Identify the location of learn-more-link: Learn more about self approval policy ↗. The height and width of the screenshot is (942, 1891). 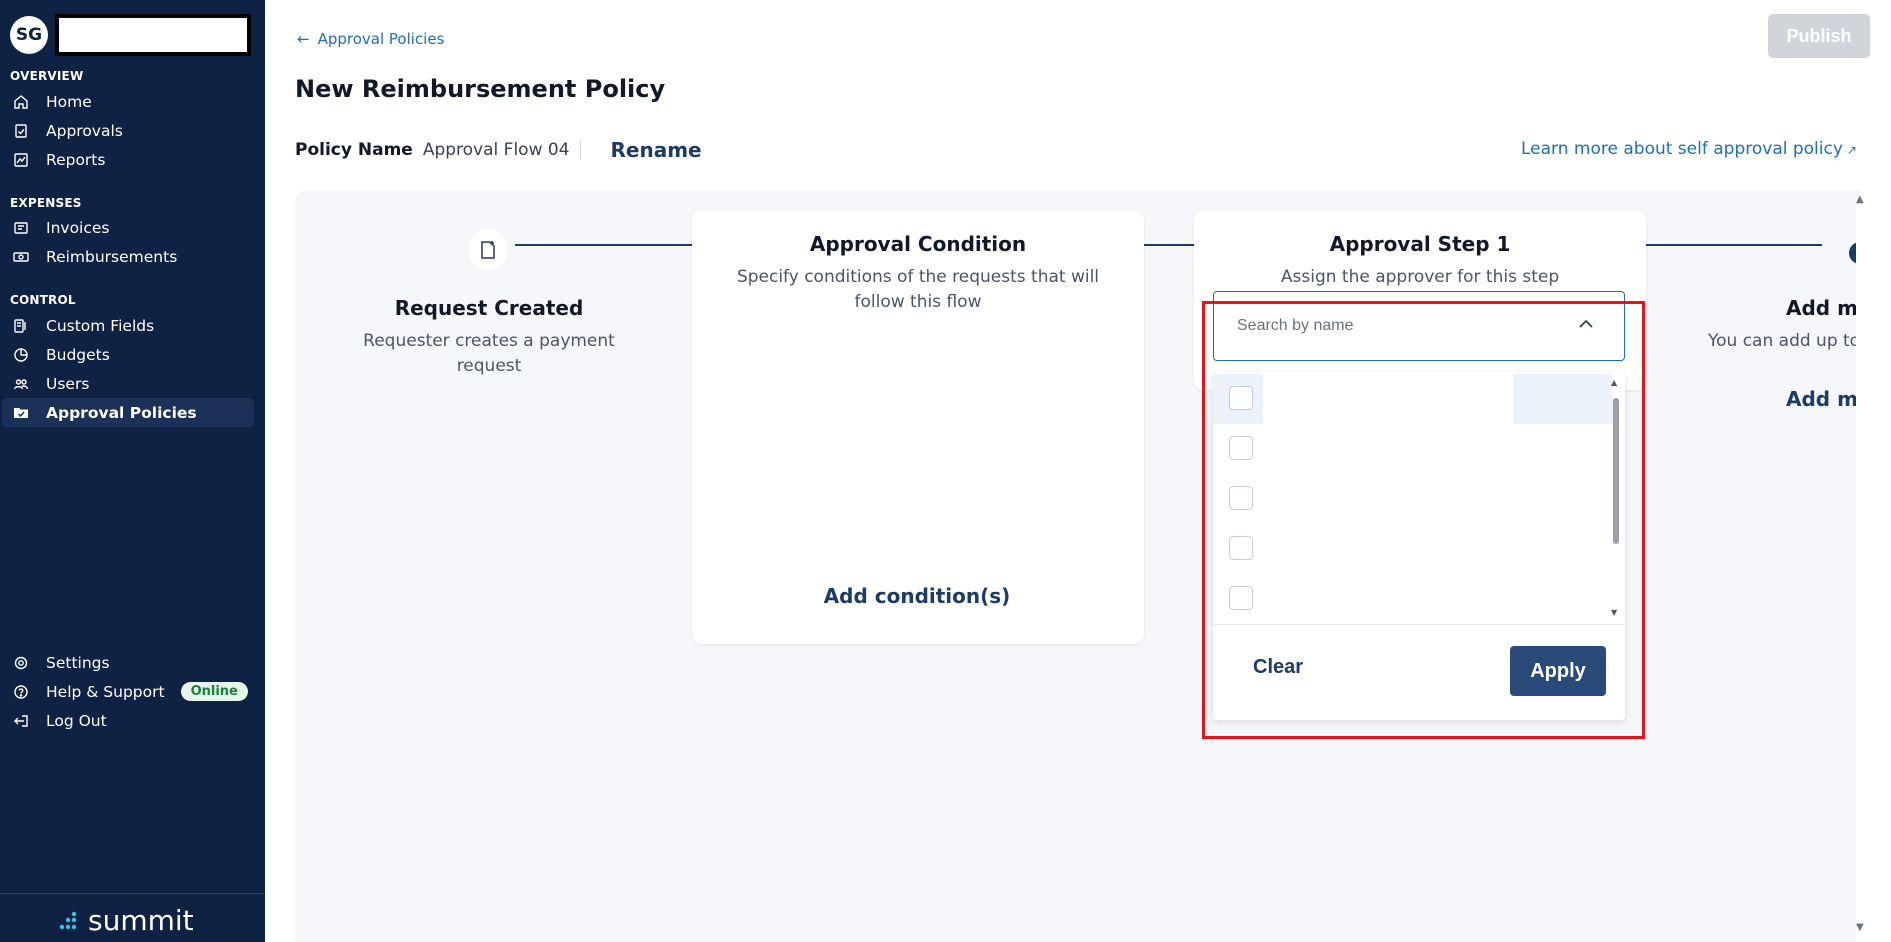
(1689, 149).